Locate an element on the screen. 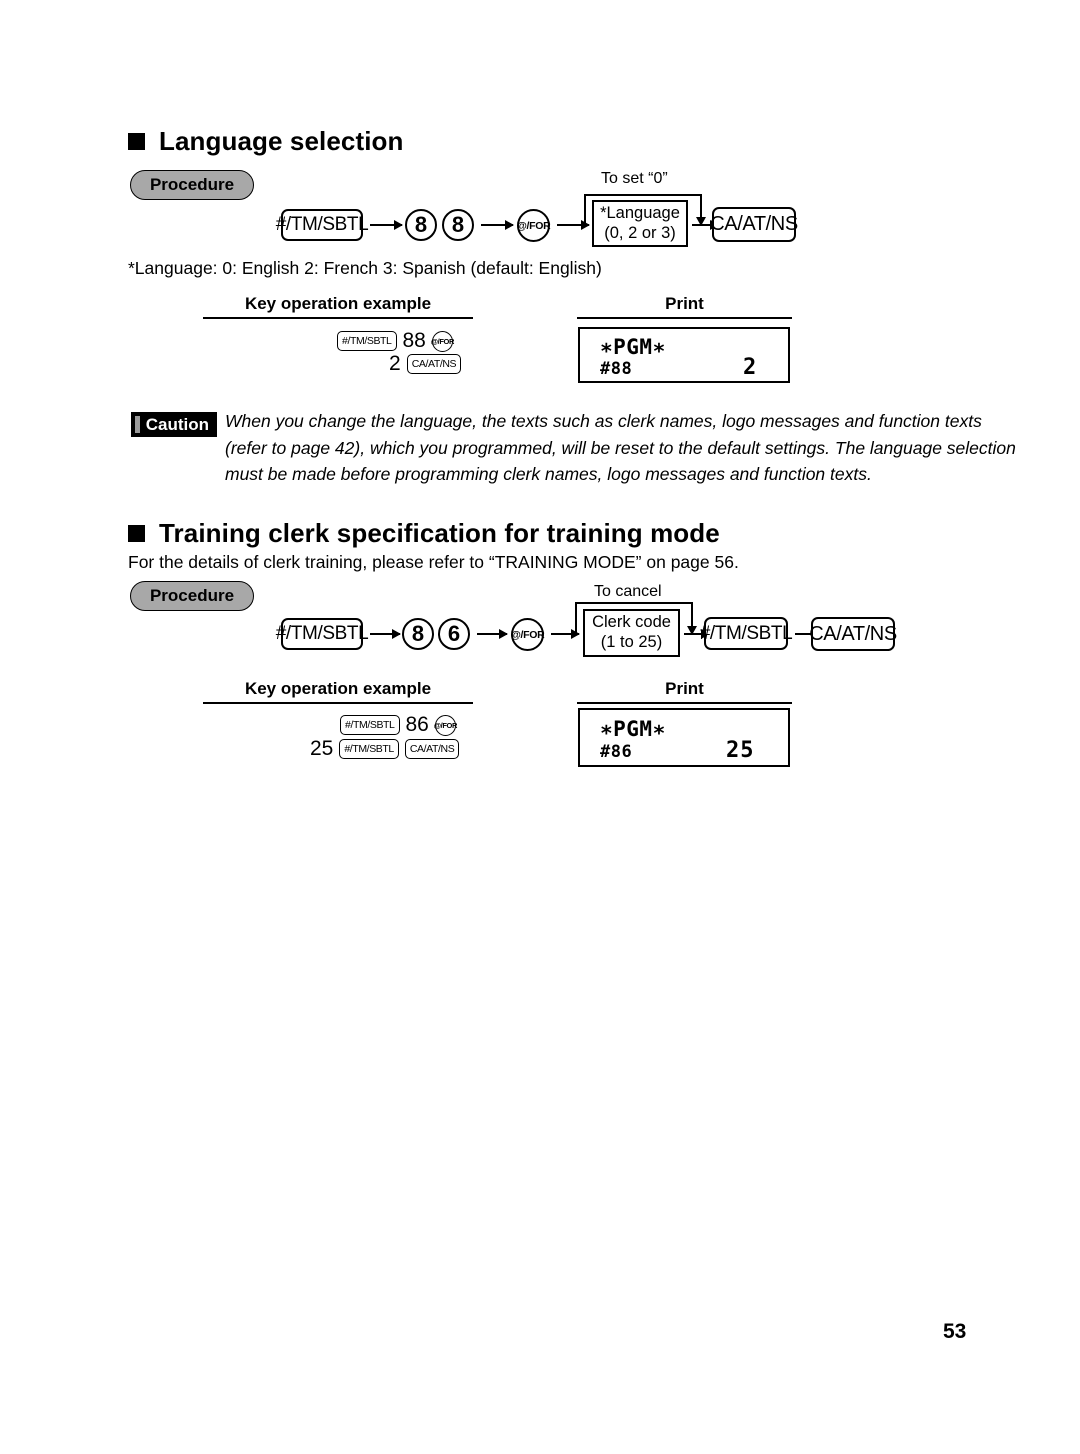  caution-badge: Caution is located at coordinates (174, 424).